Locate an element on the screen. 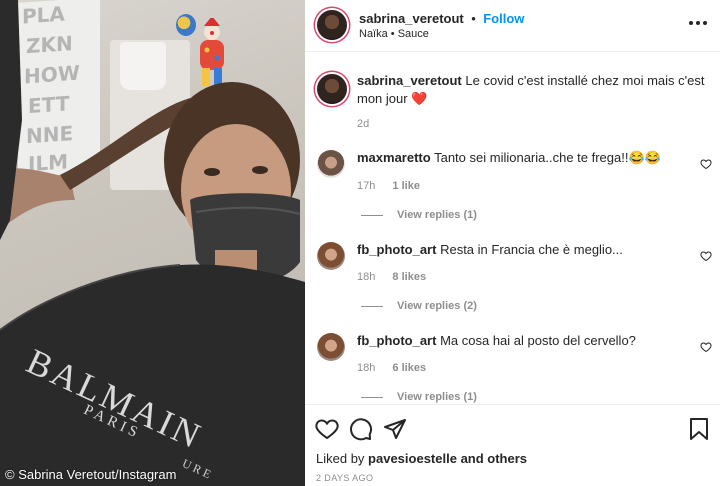  post-header: sabrina_veretout • Follow Naïka • Sauce is located at coordinates (512, 26).